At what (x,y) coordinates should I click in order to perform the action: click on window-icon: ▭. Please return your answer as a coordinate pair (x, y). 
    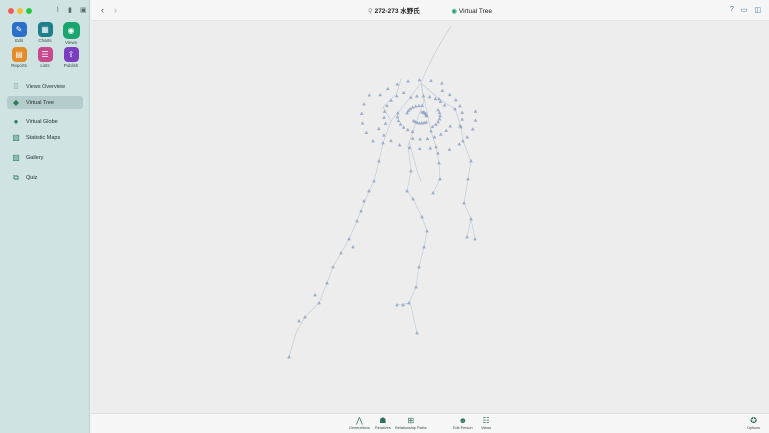
    Looking at the image, I should click on (744, 10).